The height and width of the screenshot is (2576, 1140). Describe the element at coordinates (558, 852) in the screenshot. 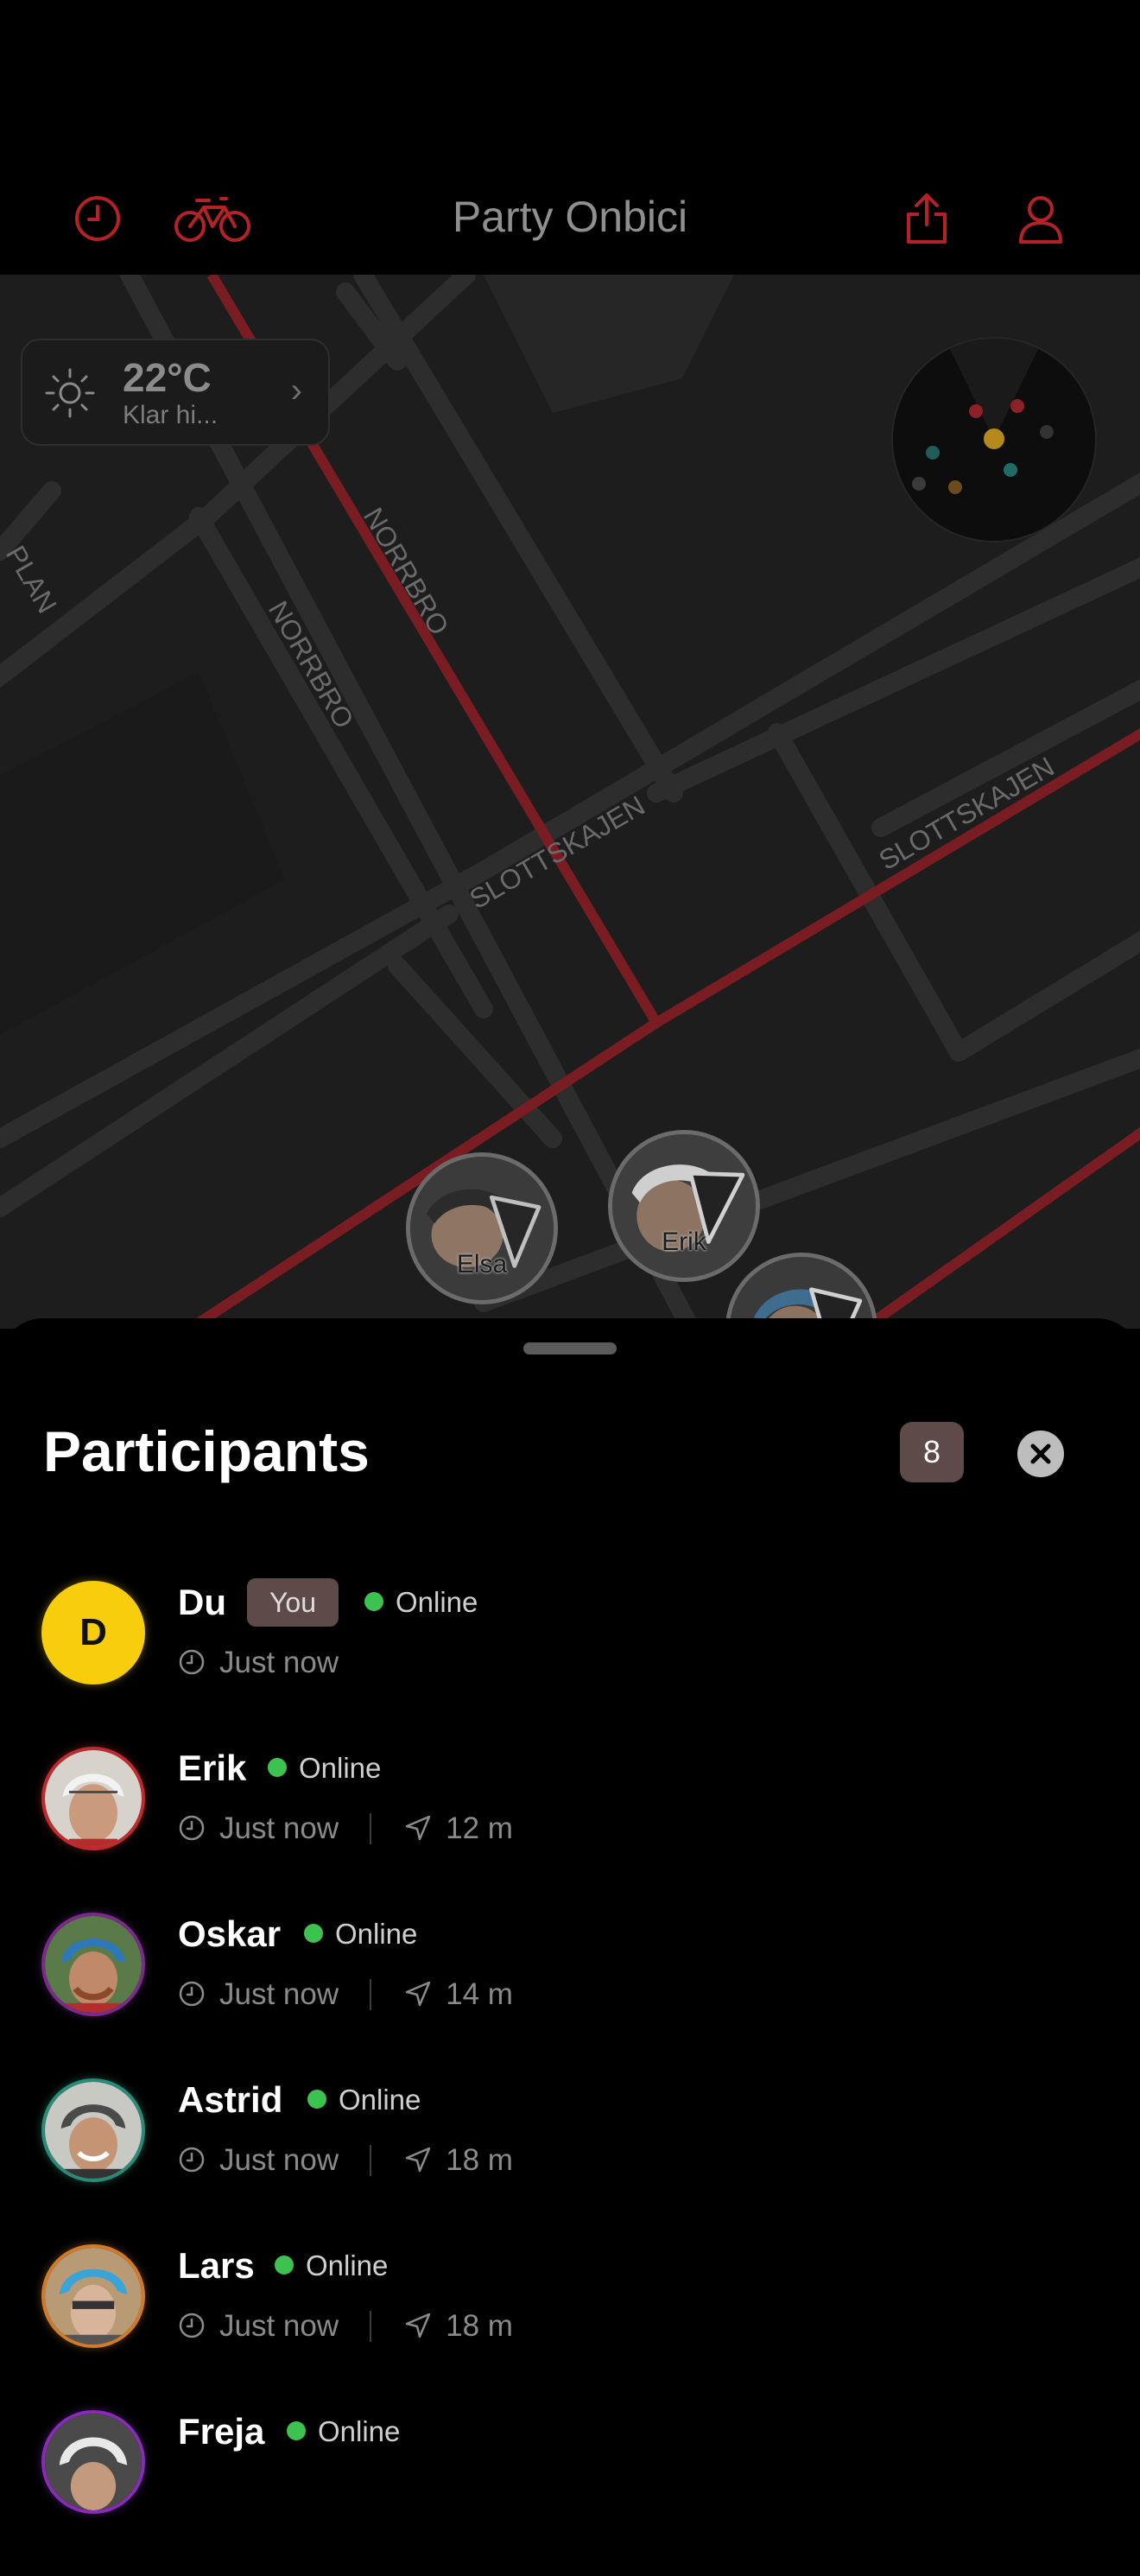

I see `street-label: SLOTTSKAJEN` at that location.